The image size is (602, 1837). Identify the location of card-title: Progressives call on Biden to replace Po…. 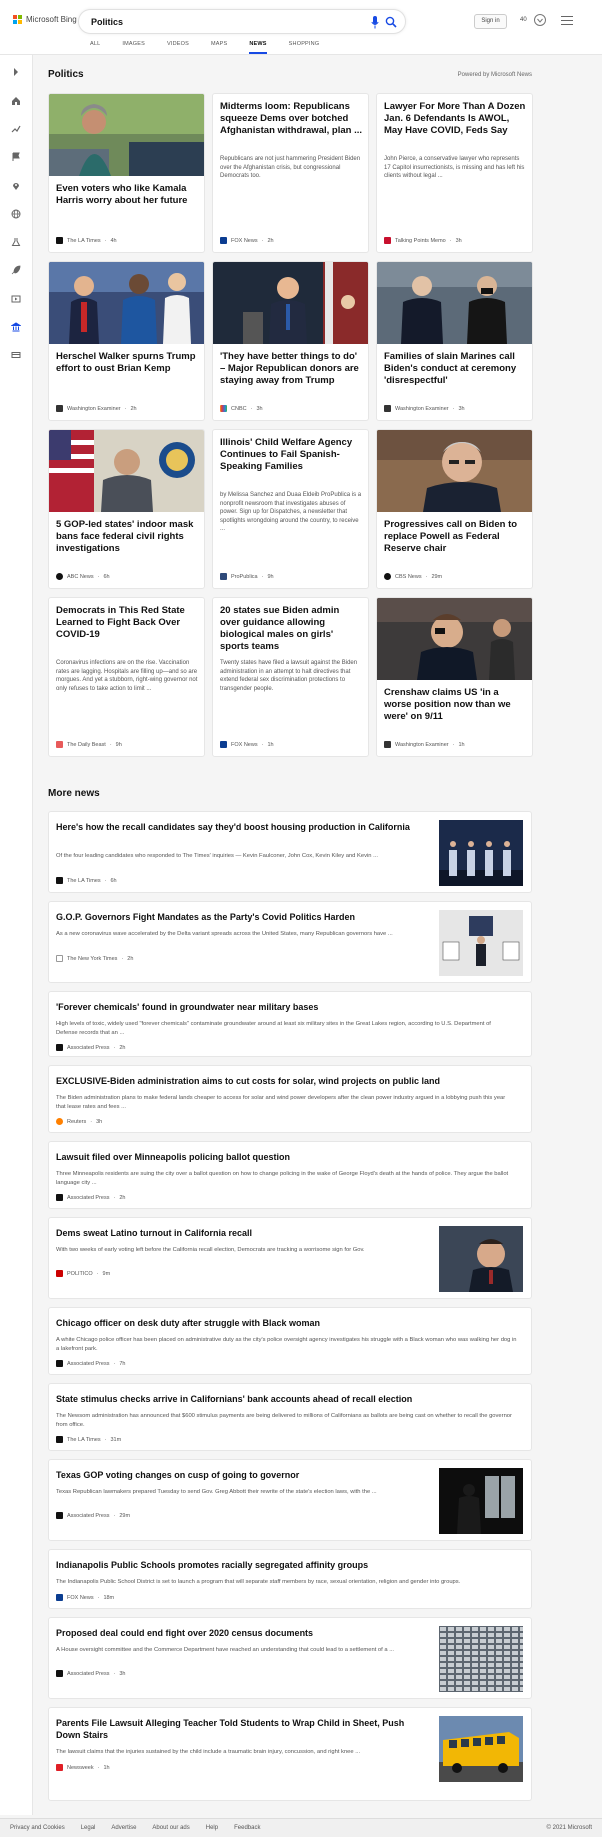
(455, 537).